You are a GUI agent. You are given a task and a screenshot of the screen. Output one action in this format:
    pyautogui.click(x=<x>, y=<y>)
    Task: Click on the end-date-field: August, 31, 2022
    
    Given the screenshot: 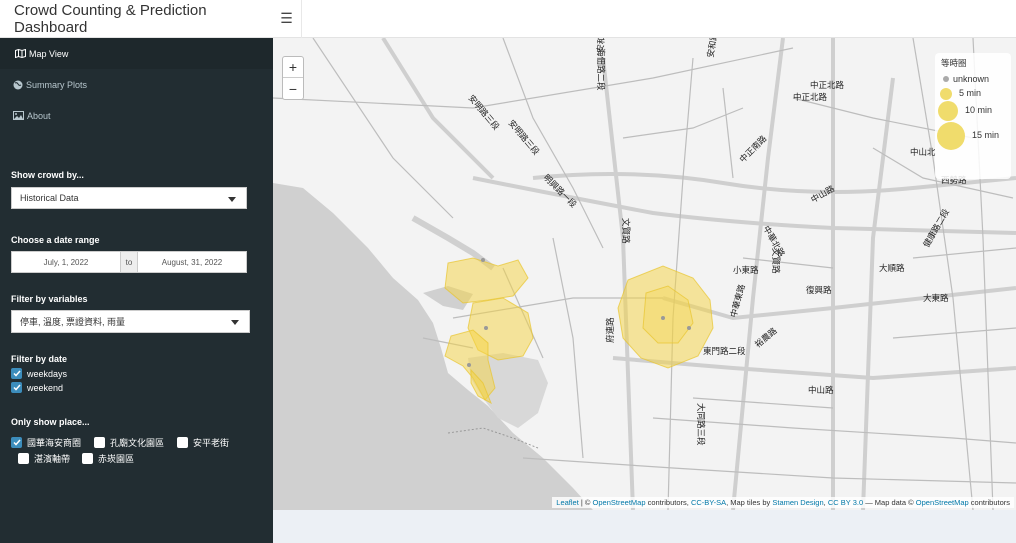 What is the action you would take?
    pyautogui.click(x=192, y=262)
    